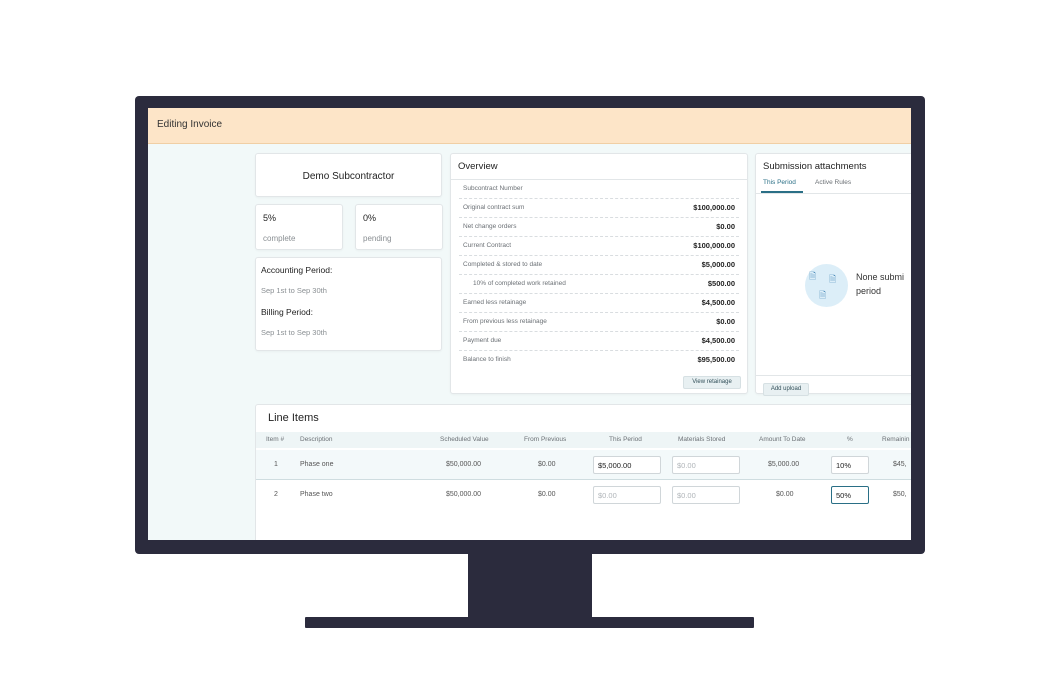  Describe the element at coordinates (718, 264) in the screenshot. I see `overview-row-value: $5,000.00` at that location.